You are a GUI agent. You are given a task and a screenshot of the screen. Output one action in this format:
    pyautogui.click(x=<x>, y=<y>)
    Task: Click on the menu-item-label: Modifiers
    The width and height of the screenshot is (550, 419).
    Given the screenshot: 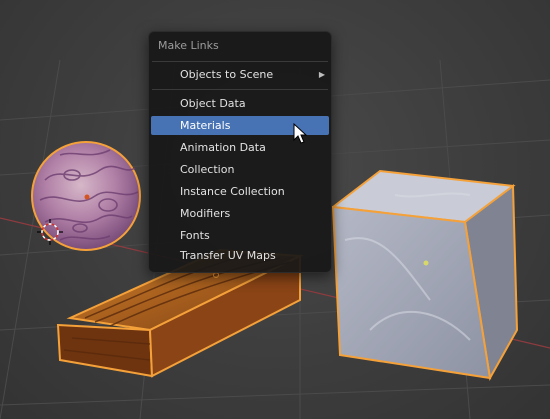 What is the action you would take?
    pyautogui.click(x=205, y=213)
    